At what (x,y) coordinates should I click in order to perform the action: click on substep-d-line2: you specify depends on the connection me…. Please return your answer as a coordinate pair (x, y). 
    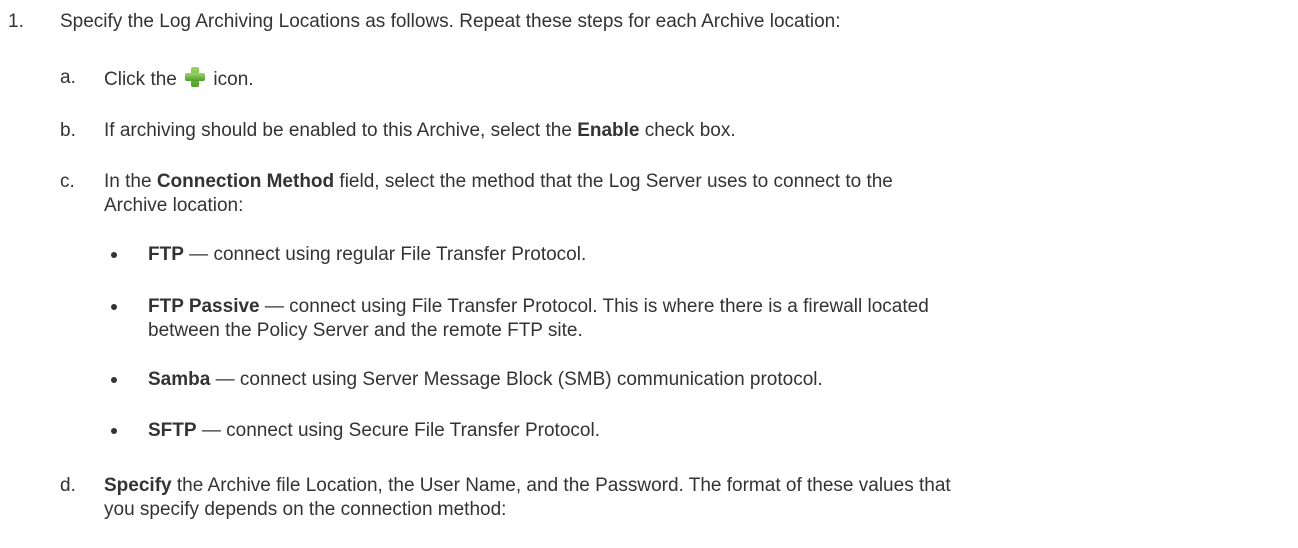
    Looking at the image, I should click on (305, 509).